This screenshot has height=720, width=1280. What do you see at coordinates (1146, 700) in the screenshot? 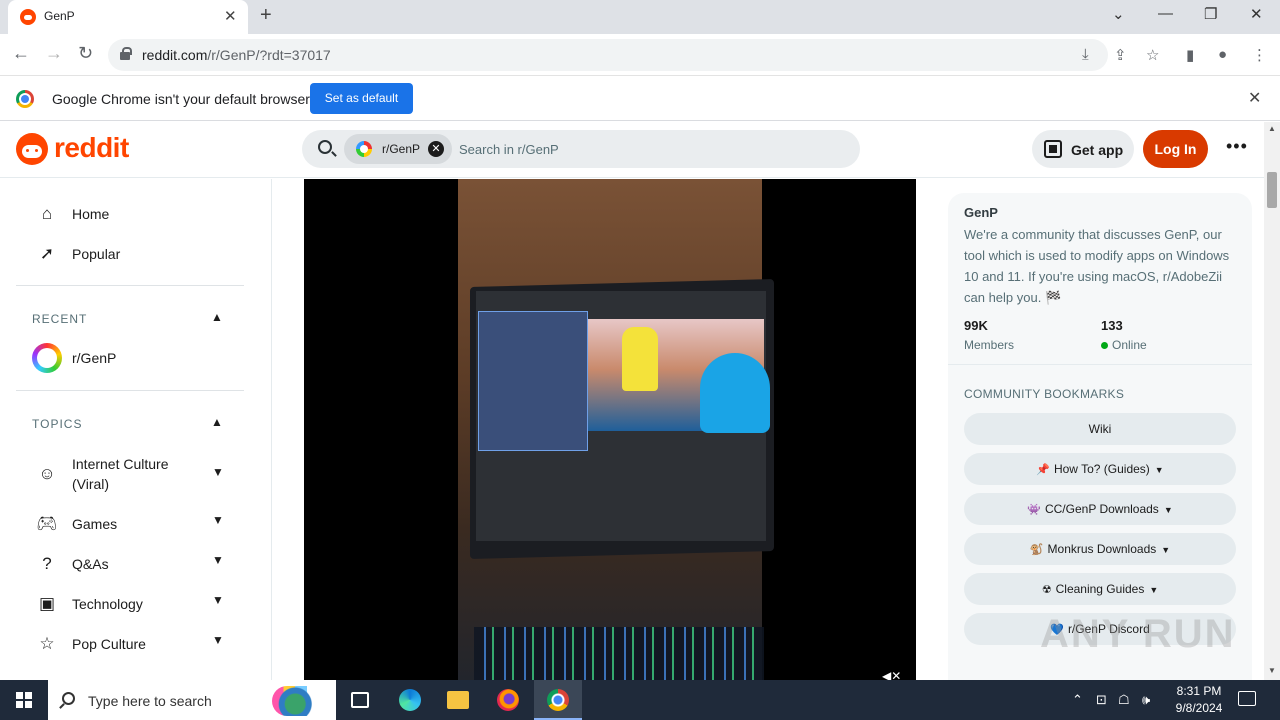
I see `volume-icon: 🕪︎` at bounding box center [1146, 700].